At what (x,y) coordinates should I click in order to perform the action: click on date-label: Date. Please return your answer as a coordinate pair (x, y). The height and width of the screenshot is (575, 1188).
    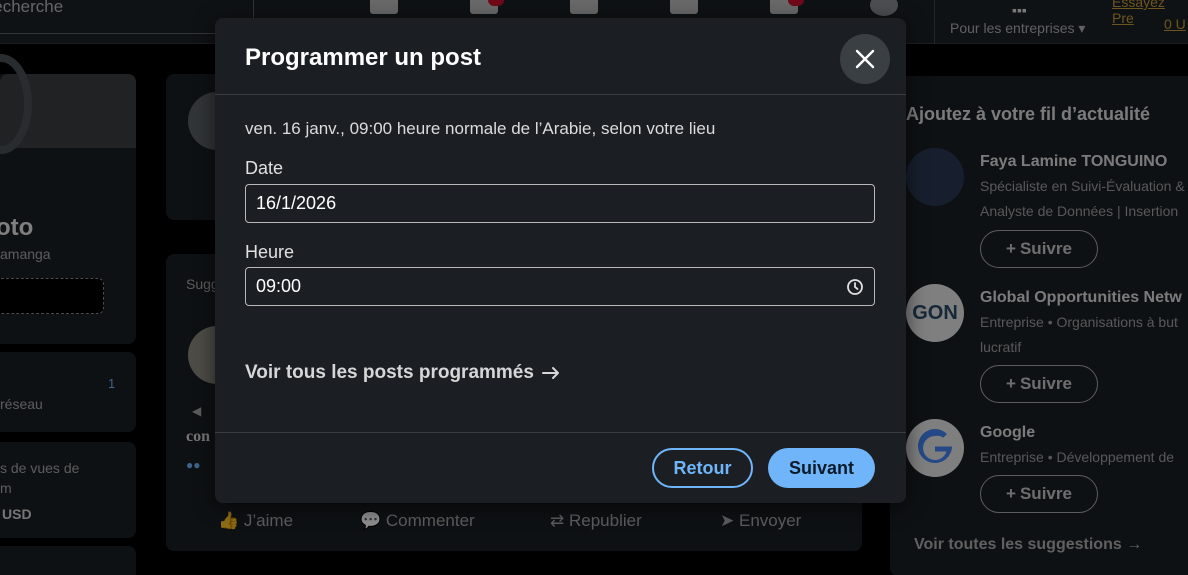
    Looking at the image, I should click on (264, 168).